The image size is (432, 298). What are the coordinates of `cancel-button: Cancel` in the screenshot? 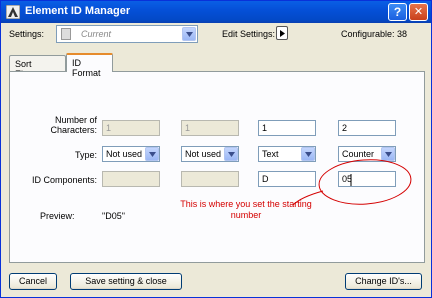 It's located at (33, 281).